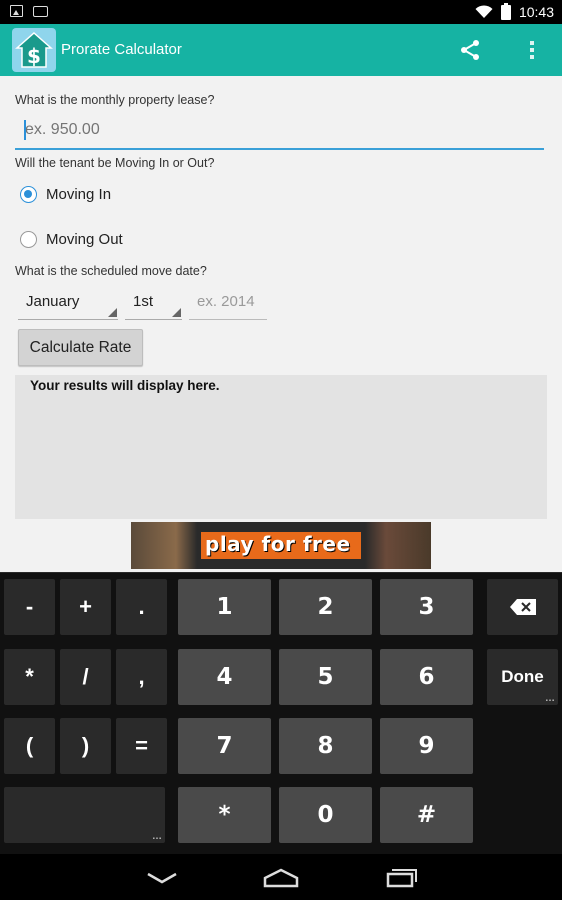  Describe the element at coordinates (115, 100) in the screenshot. I see `lease-question-label: What is the monthly property lease?` at that location.